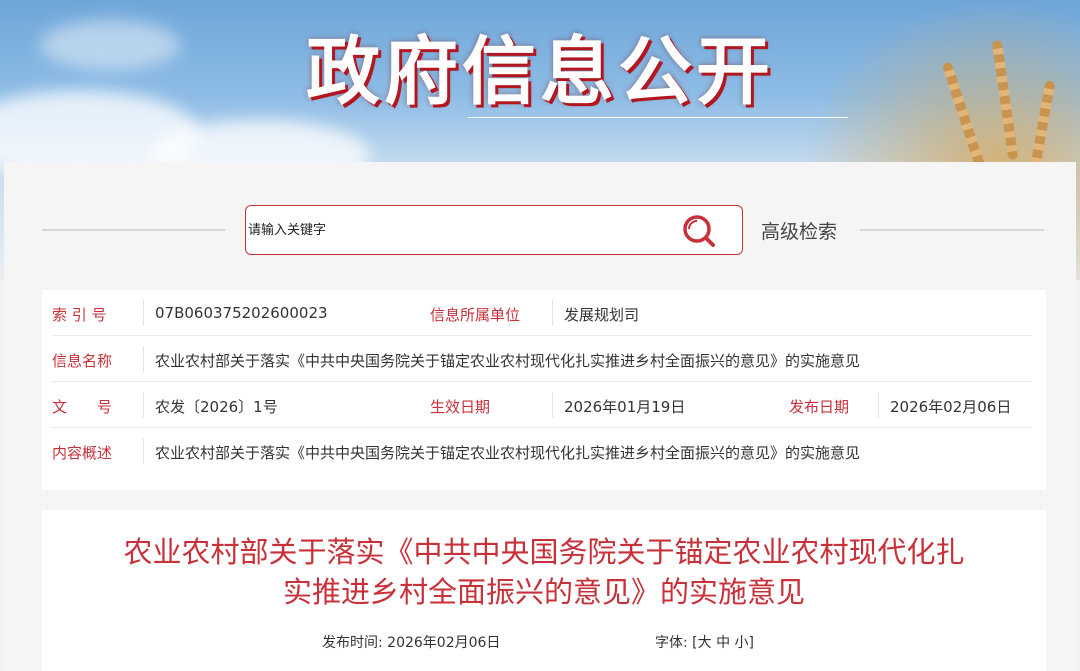 The height and width of the screenshot is (671, 1080). I want to click on search-box, so click(494, 230).